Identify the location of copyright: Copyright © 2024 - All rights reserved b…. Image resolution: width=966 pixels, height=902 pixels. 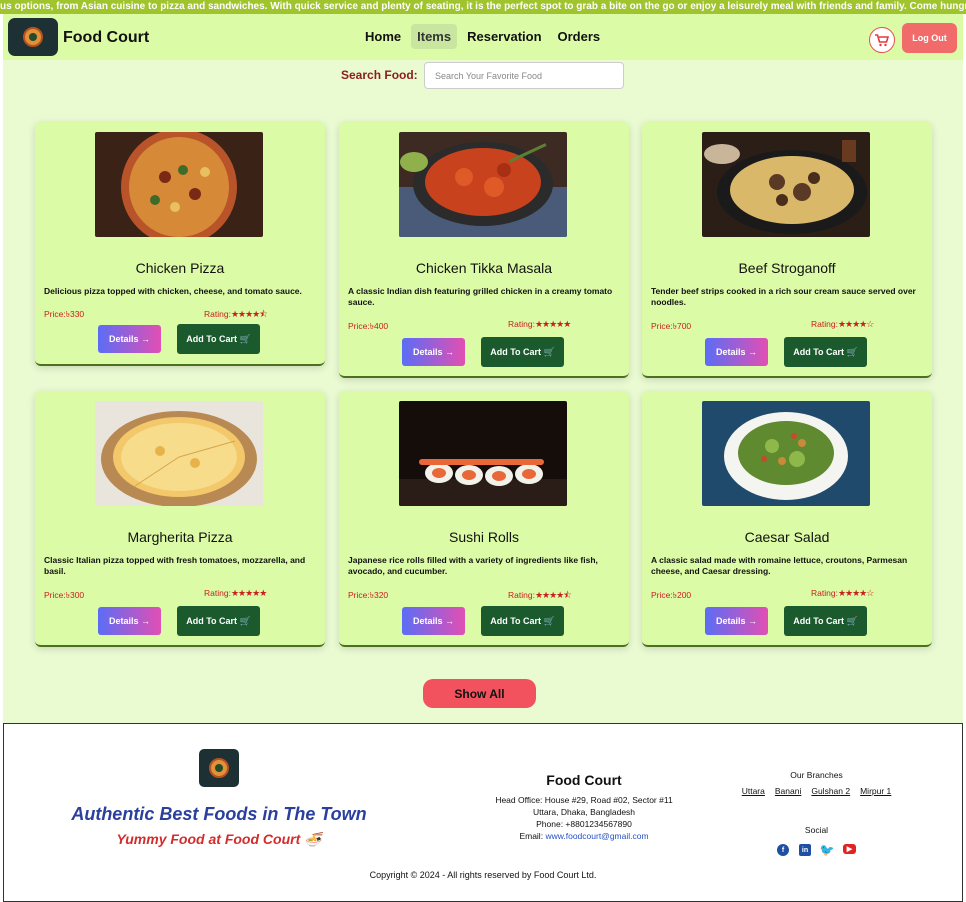
(483, 875).